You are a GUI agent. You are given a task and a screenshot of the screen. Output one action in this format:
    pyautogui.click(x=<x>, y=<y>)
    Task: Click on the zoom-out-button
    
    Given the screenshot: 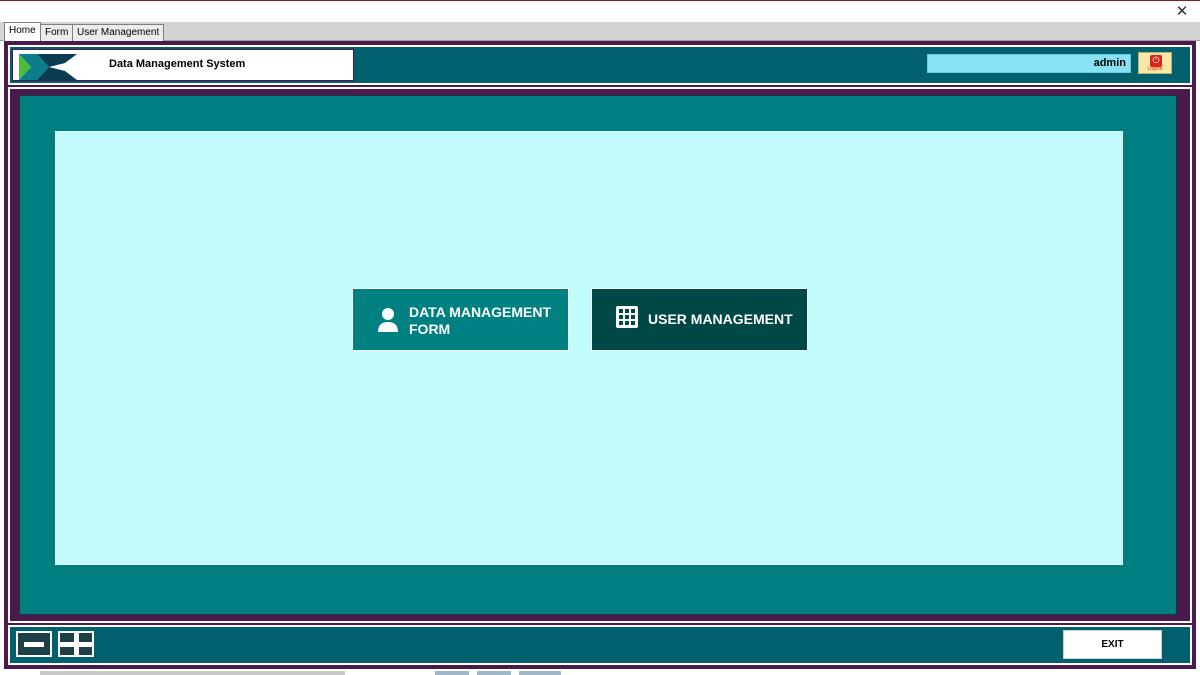 What is the action you would take?
    pyautogui.click(x=34, y=644)
    